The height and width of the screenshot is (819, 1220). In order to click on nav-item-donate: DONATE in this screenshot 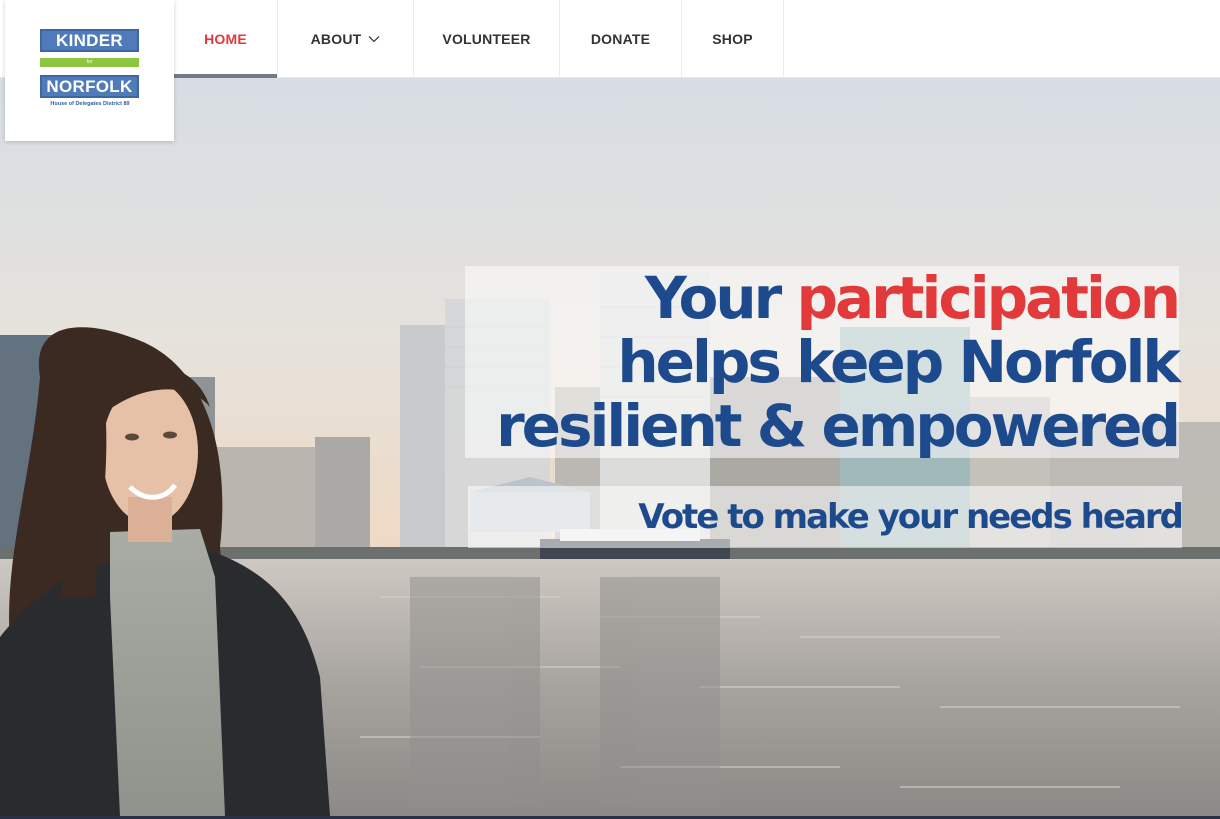, I will do `click(621, 38)`.